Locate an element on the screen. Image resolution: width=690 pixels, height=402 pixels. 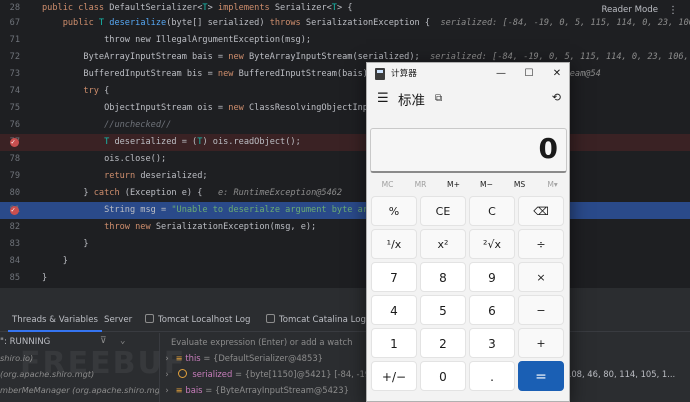
line-number: 80 is located at coordinates (10, 193).